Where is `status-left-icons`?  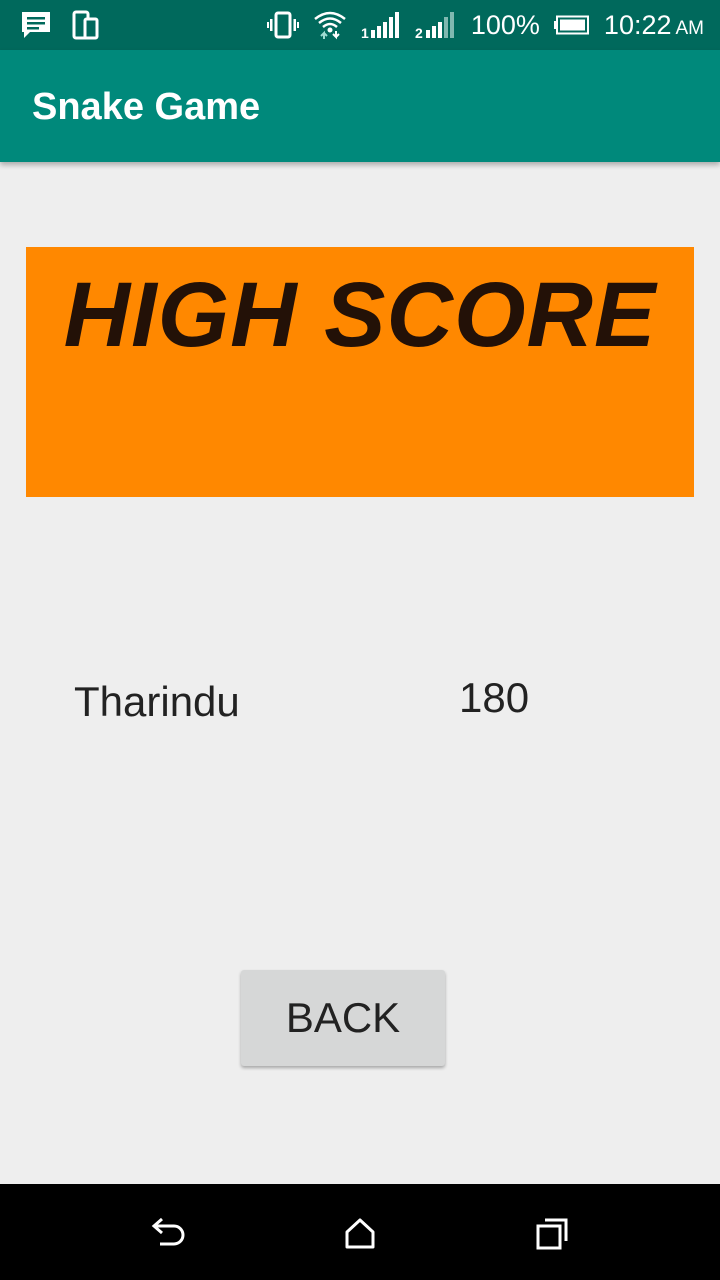
status-left-icons is located at coordinates (60, 25).